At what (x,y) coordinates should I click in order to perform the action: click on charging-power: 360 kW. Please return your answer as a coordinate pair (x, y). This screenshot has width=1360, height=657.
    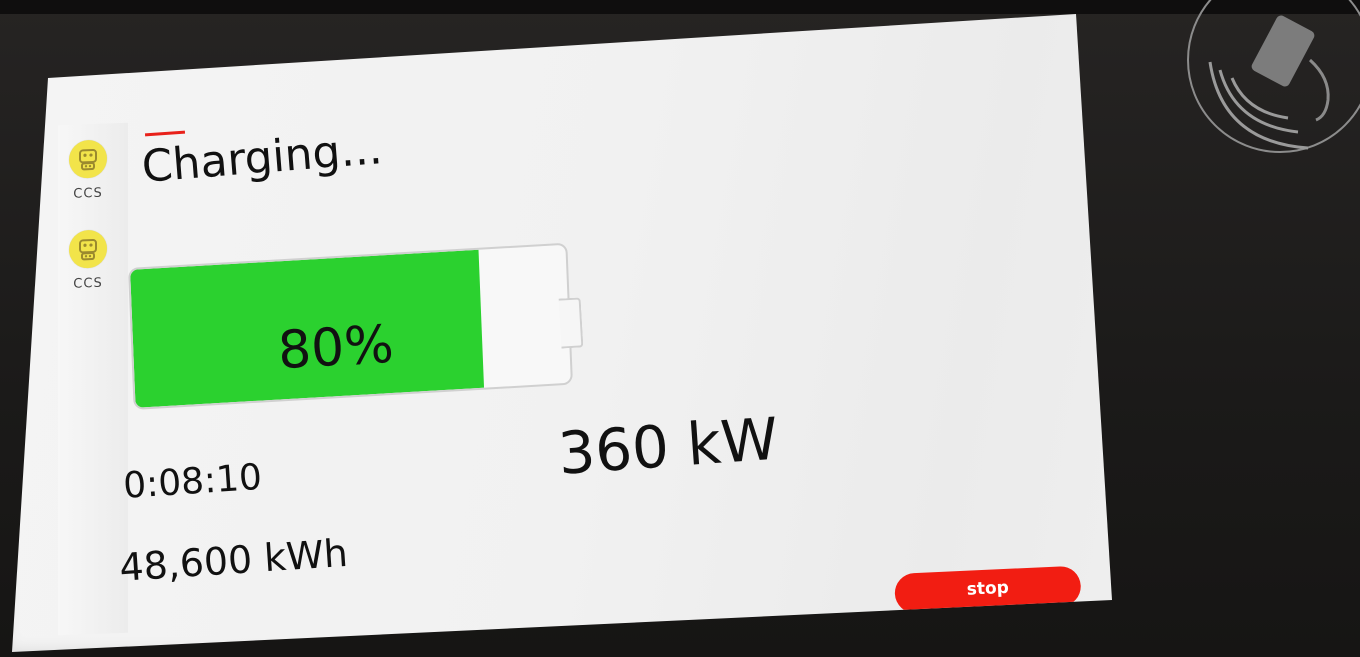
    Looking at the image, I should click on (668, 446).